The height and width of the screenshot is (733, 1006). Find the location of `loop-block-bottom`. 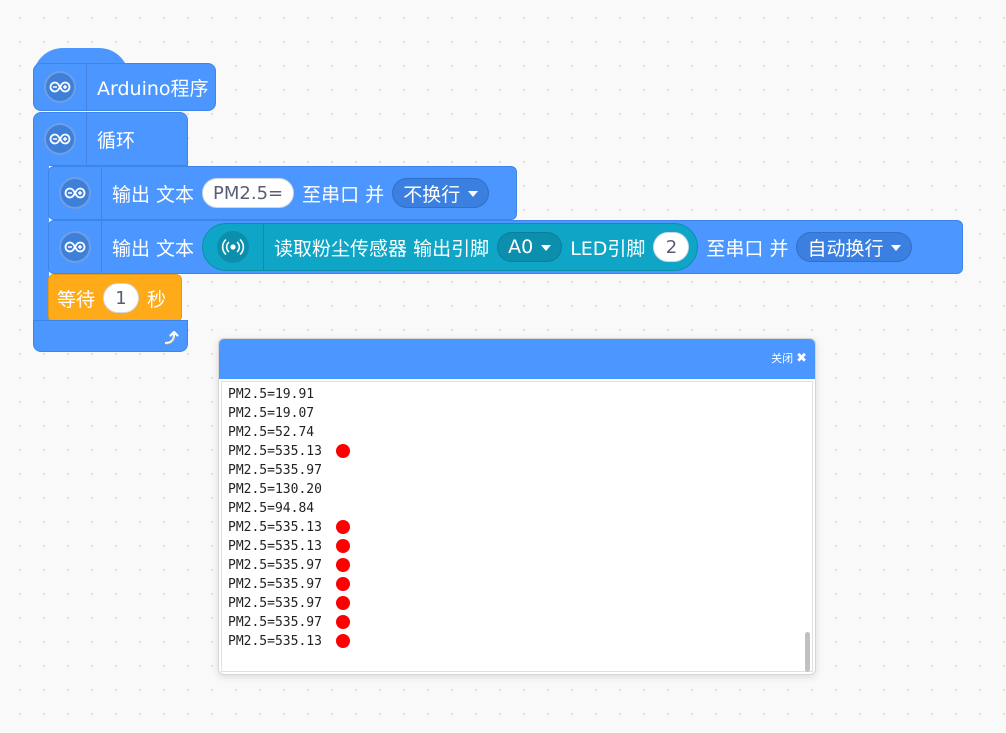

loop-block-bottom is located at coordinates (110, 336).